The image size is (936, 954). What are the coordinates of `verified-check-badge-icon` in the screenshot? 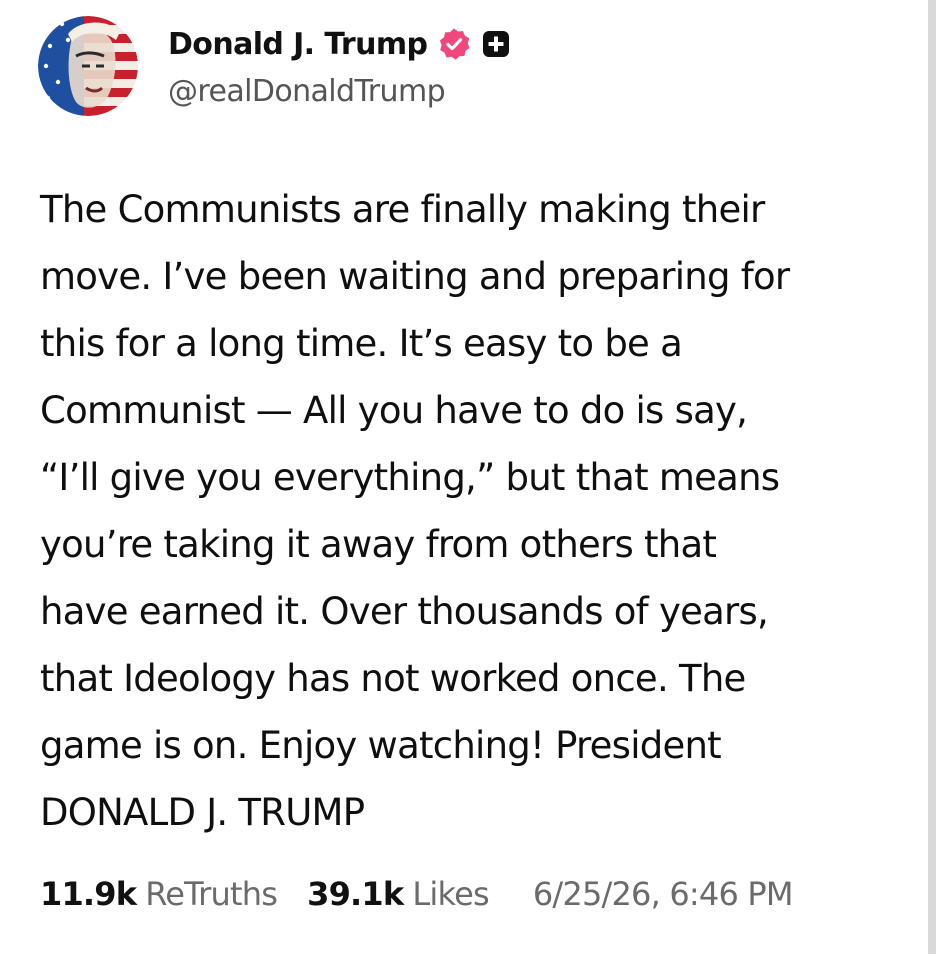 It's located at (454, 44).